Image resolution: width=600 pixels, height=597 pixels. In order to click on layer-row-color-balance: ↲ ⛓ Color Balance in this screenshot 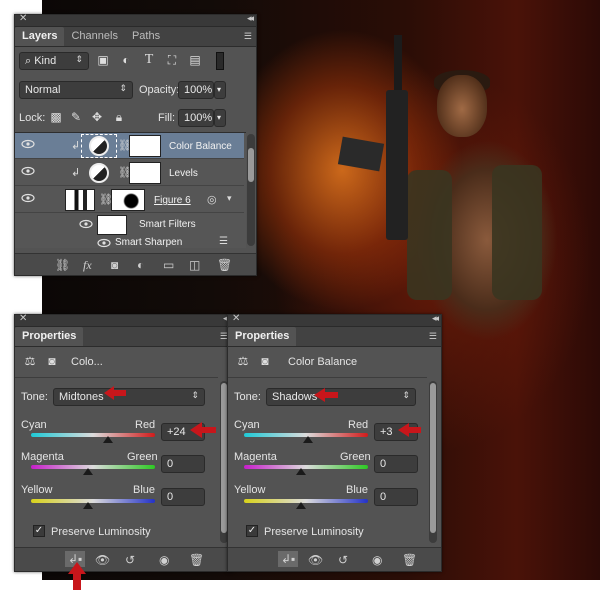, I will do `click(129, 146)`.